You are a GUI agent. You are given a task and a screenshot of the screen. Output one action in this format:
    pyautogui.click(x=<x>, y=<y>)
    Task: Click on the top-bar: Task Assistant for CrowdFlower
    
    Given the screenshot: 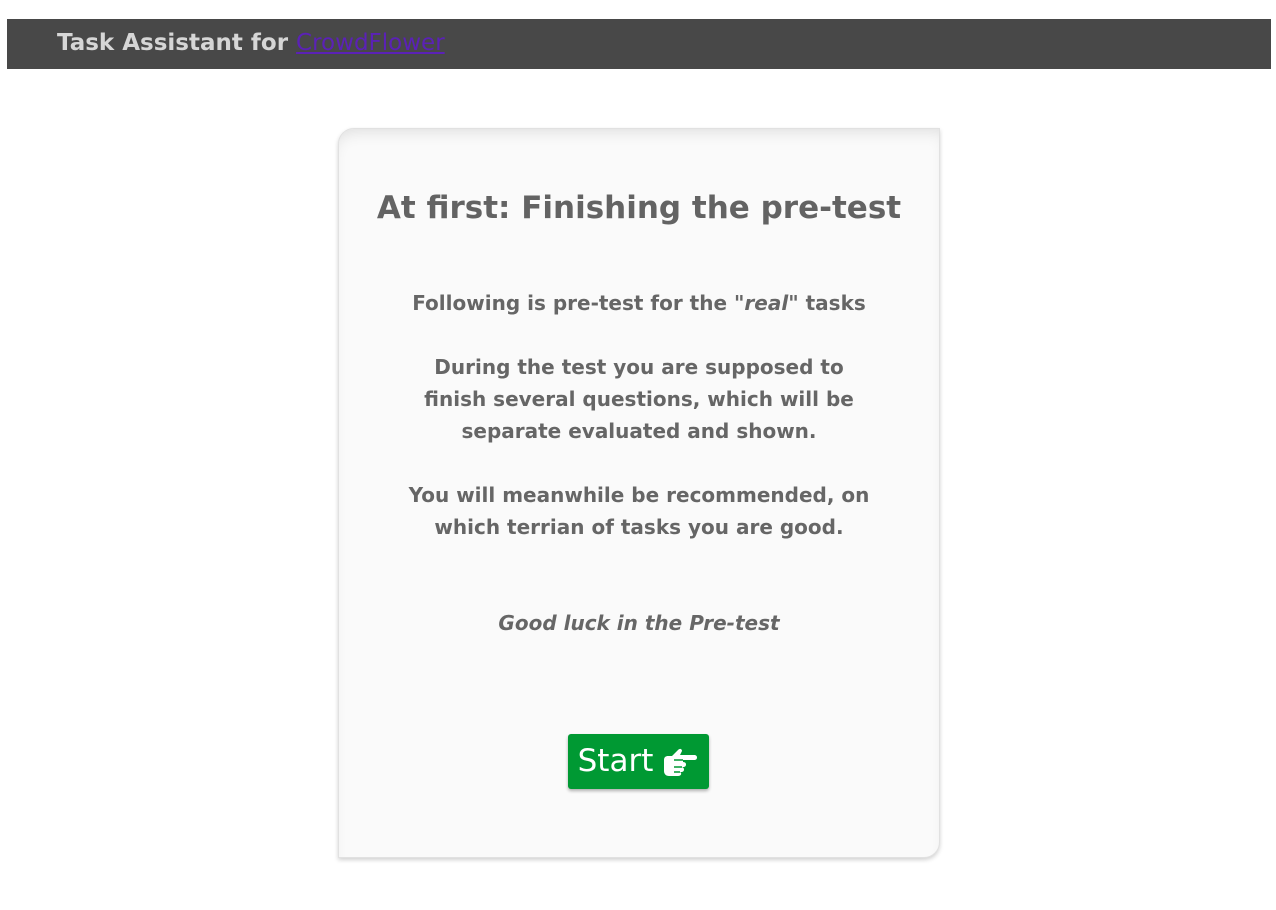 What is the action you would take?
    pyautogui.click(x=639, y=44)
    